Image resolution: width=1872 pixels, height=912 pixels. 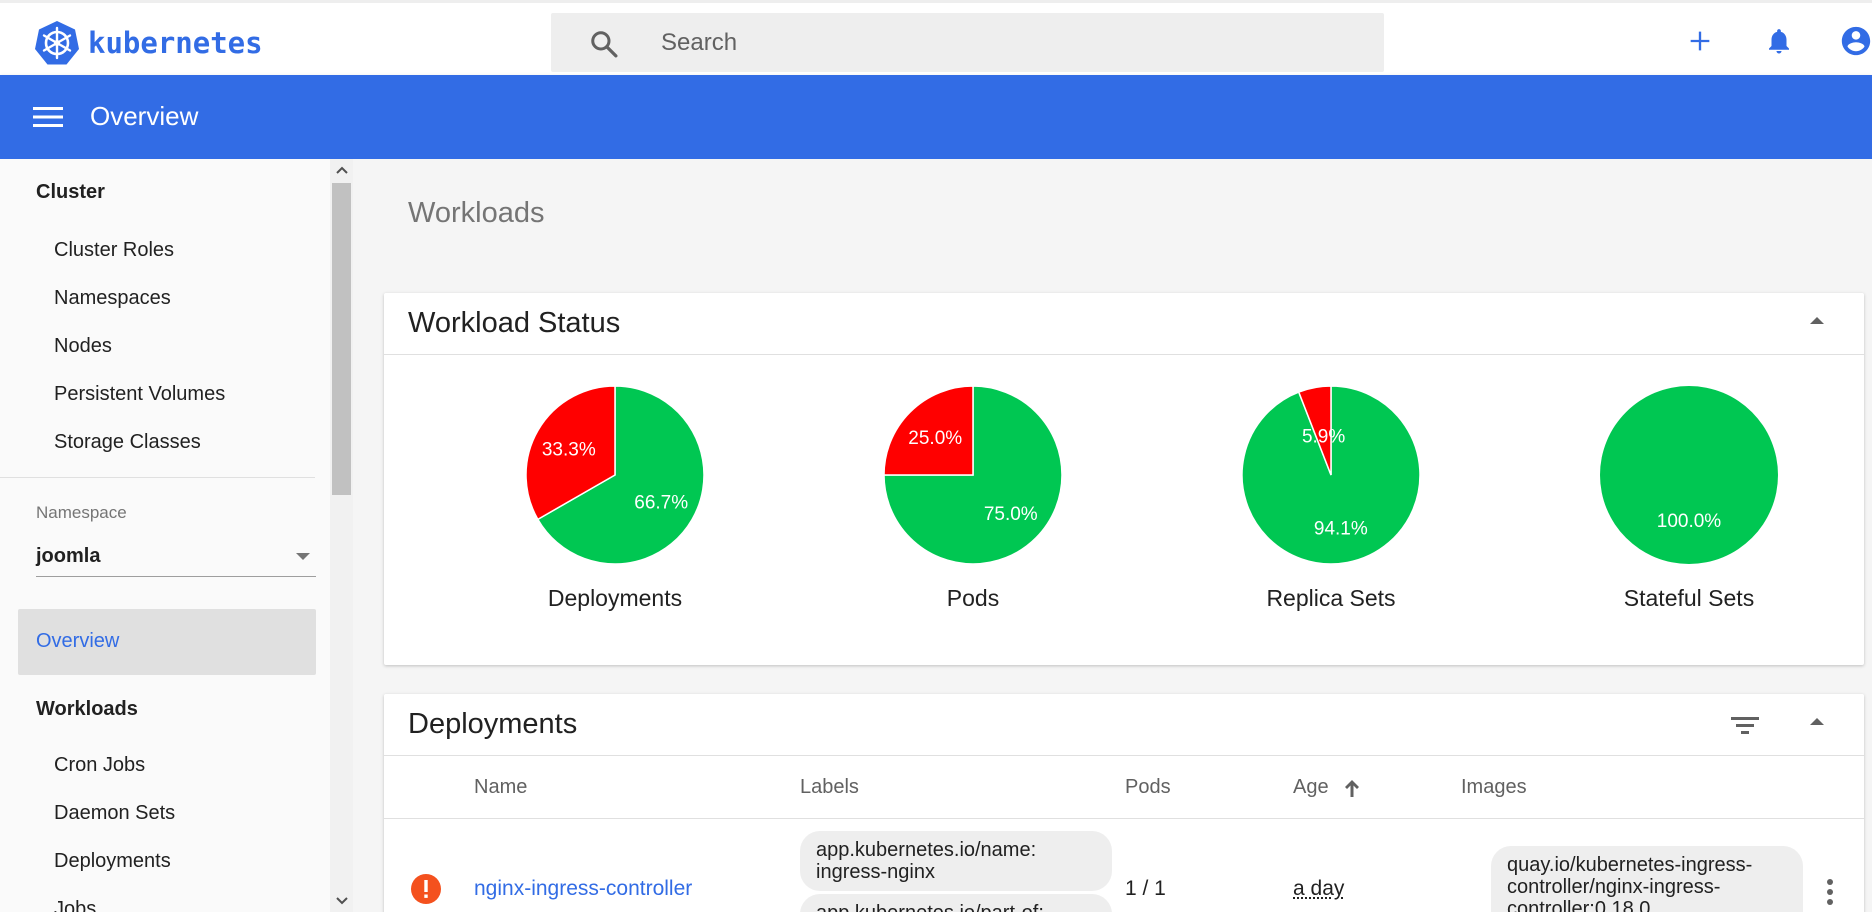 I want to click on chevron-up-icon, so click(x=342, y=170).